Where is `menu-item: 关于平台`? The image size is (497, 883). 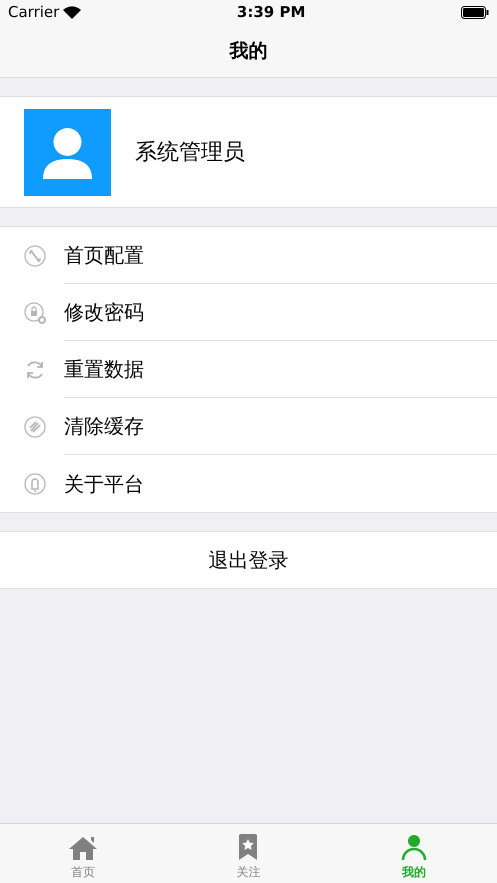
menu-item: 关于平台 is located at coordinates (248, 483).